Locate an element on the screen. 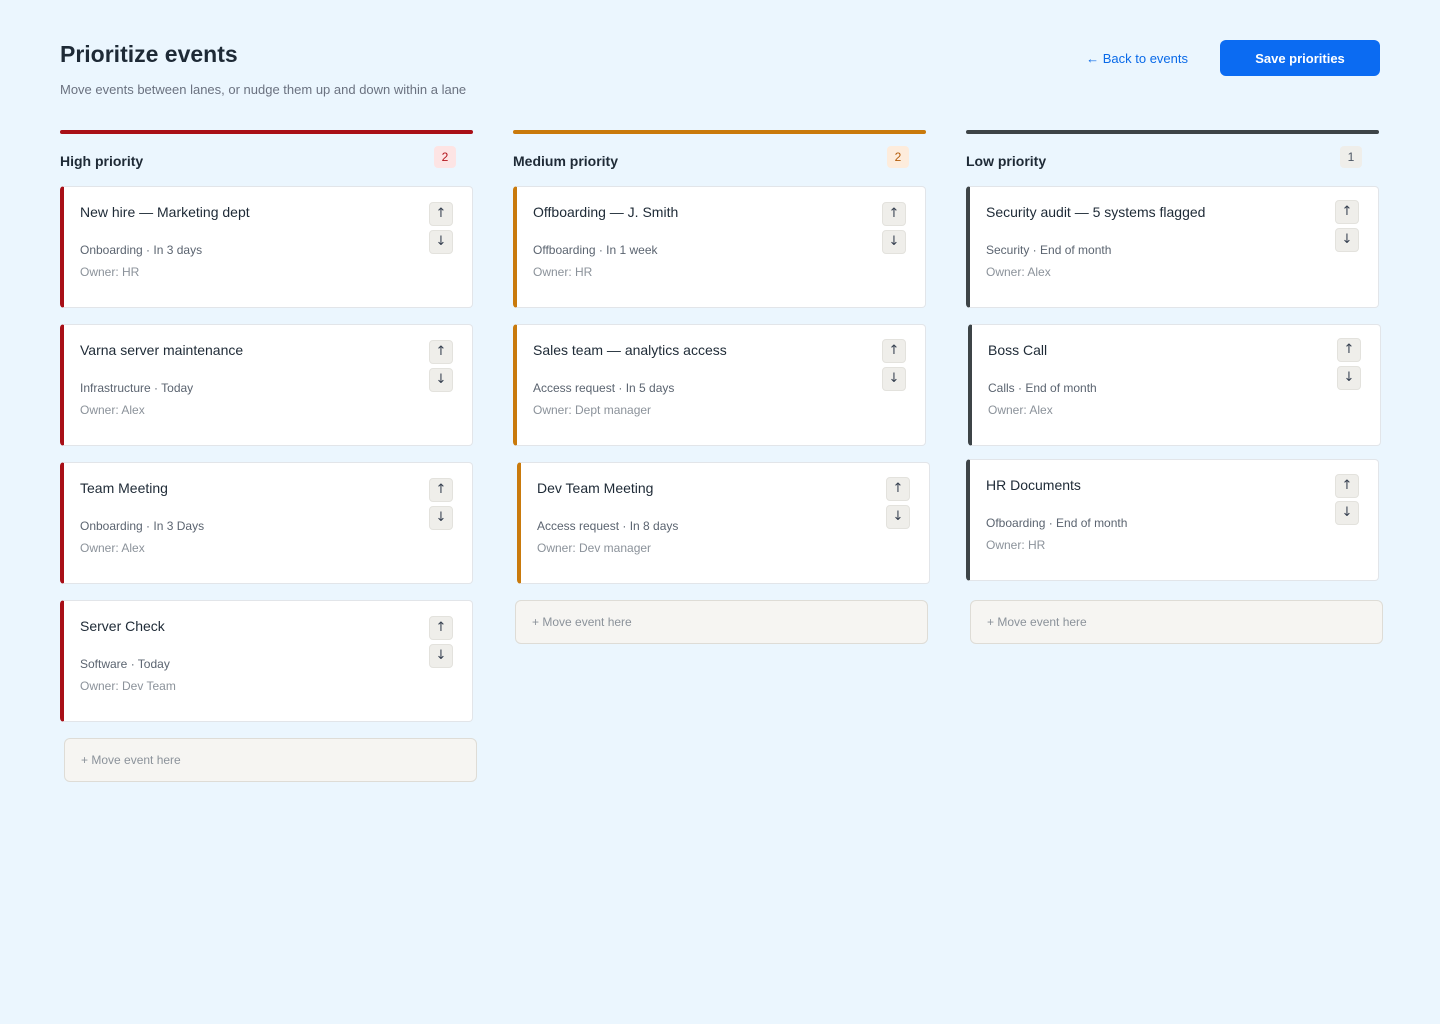  back-to-events-link: ← Back to events is located at coordinates (1137, 59).